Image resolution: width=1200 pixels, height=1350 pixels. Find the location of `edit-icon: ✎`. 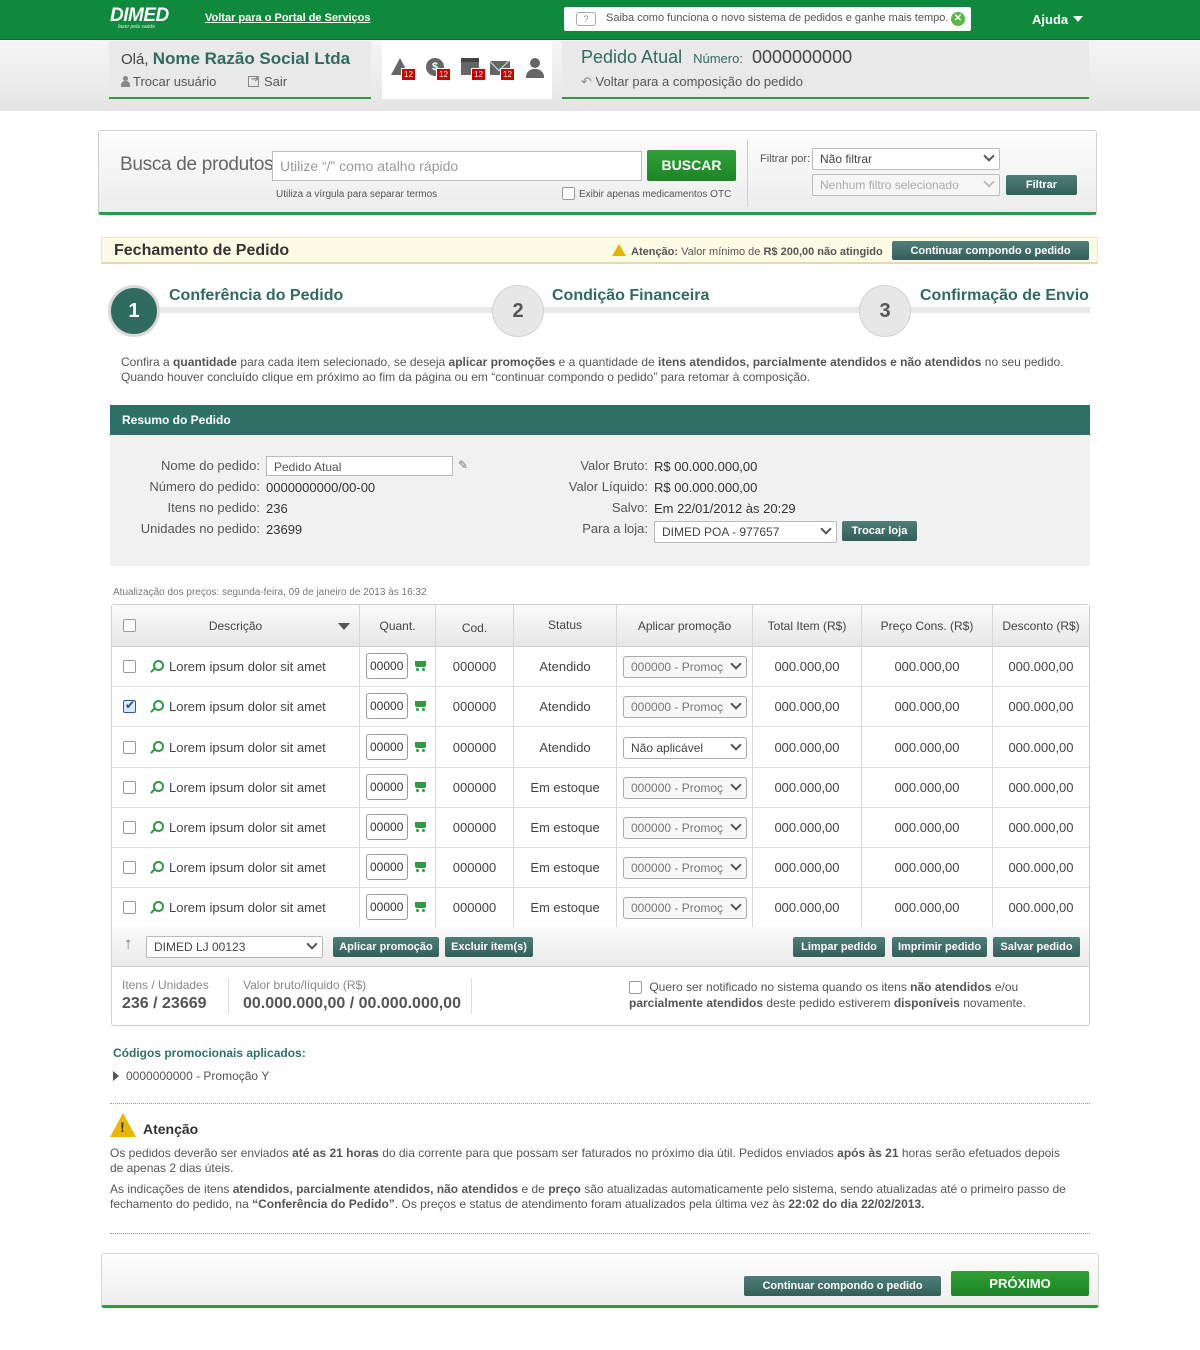

edit-icon: ✎ is located at coordinates (464, 465).